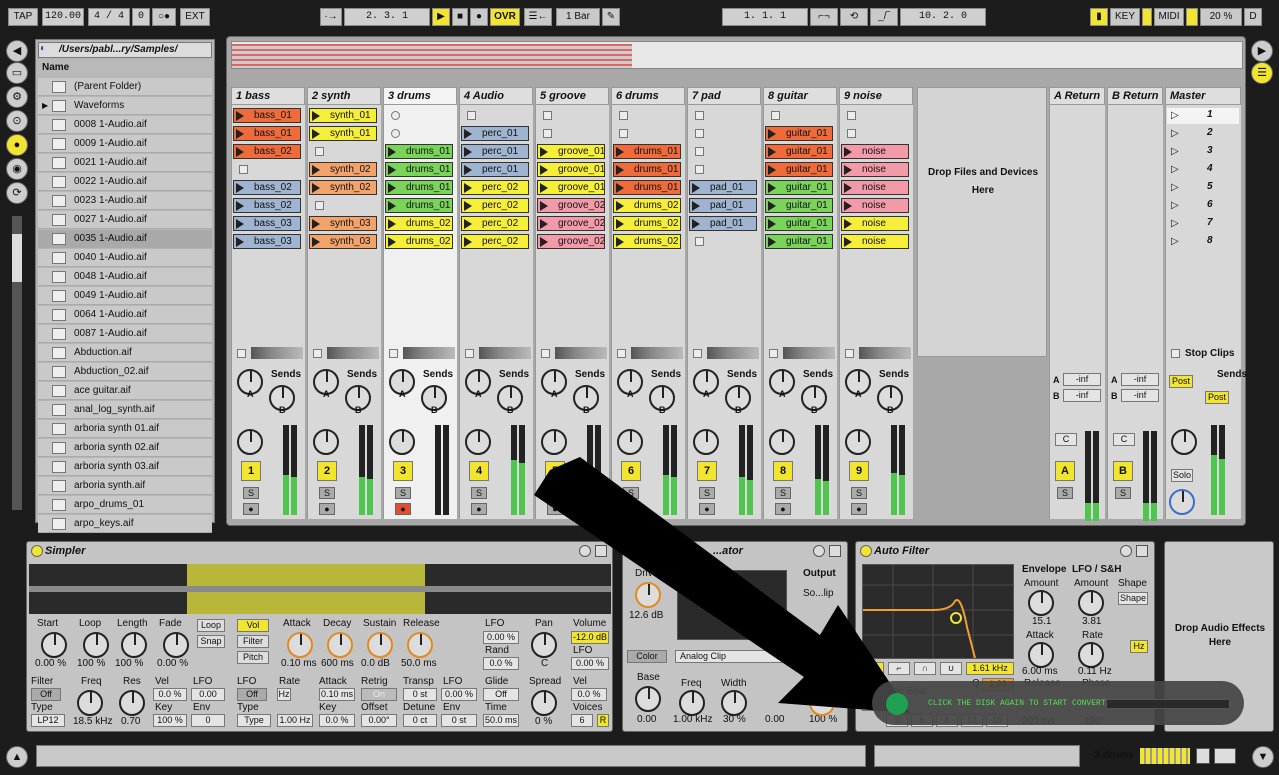  I want to click on clip: bass_03, so click(267, 223).